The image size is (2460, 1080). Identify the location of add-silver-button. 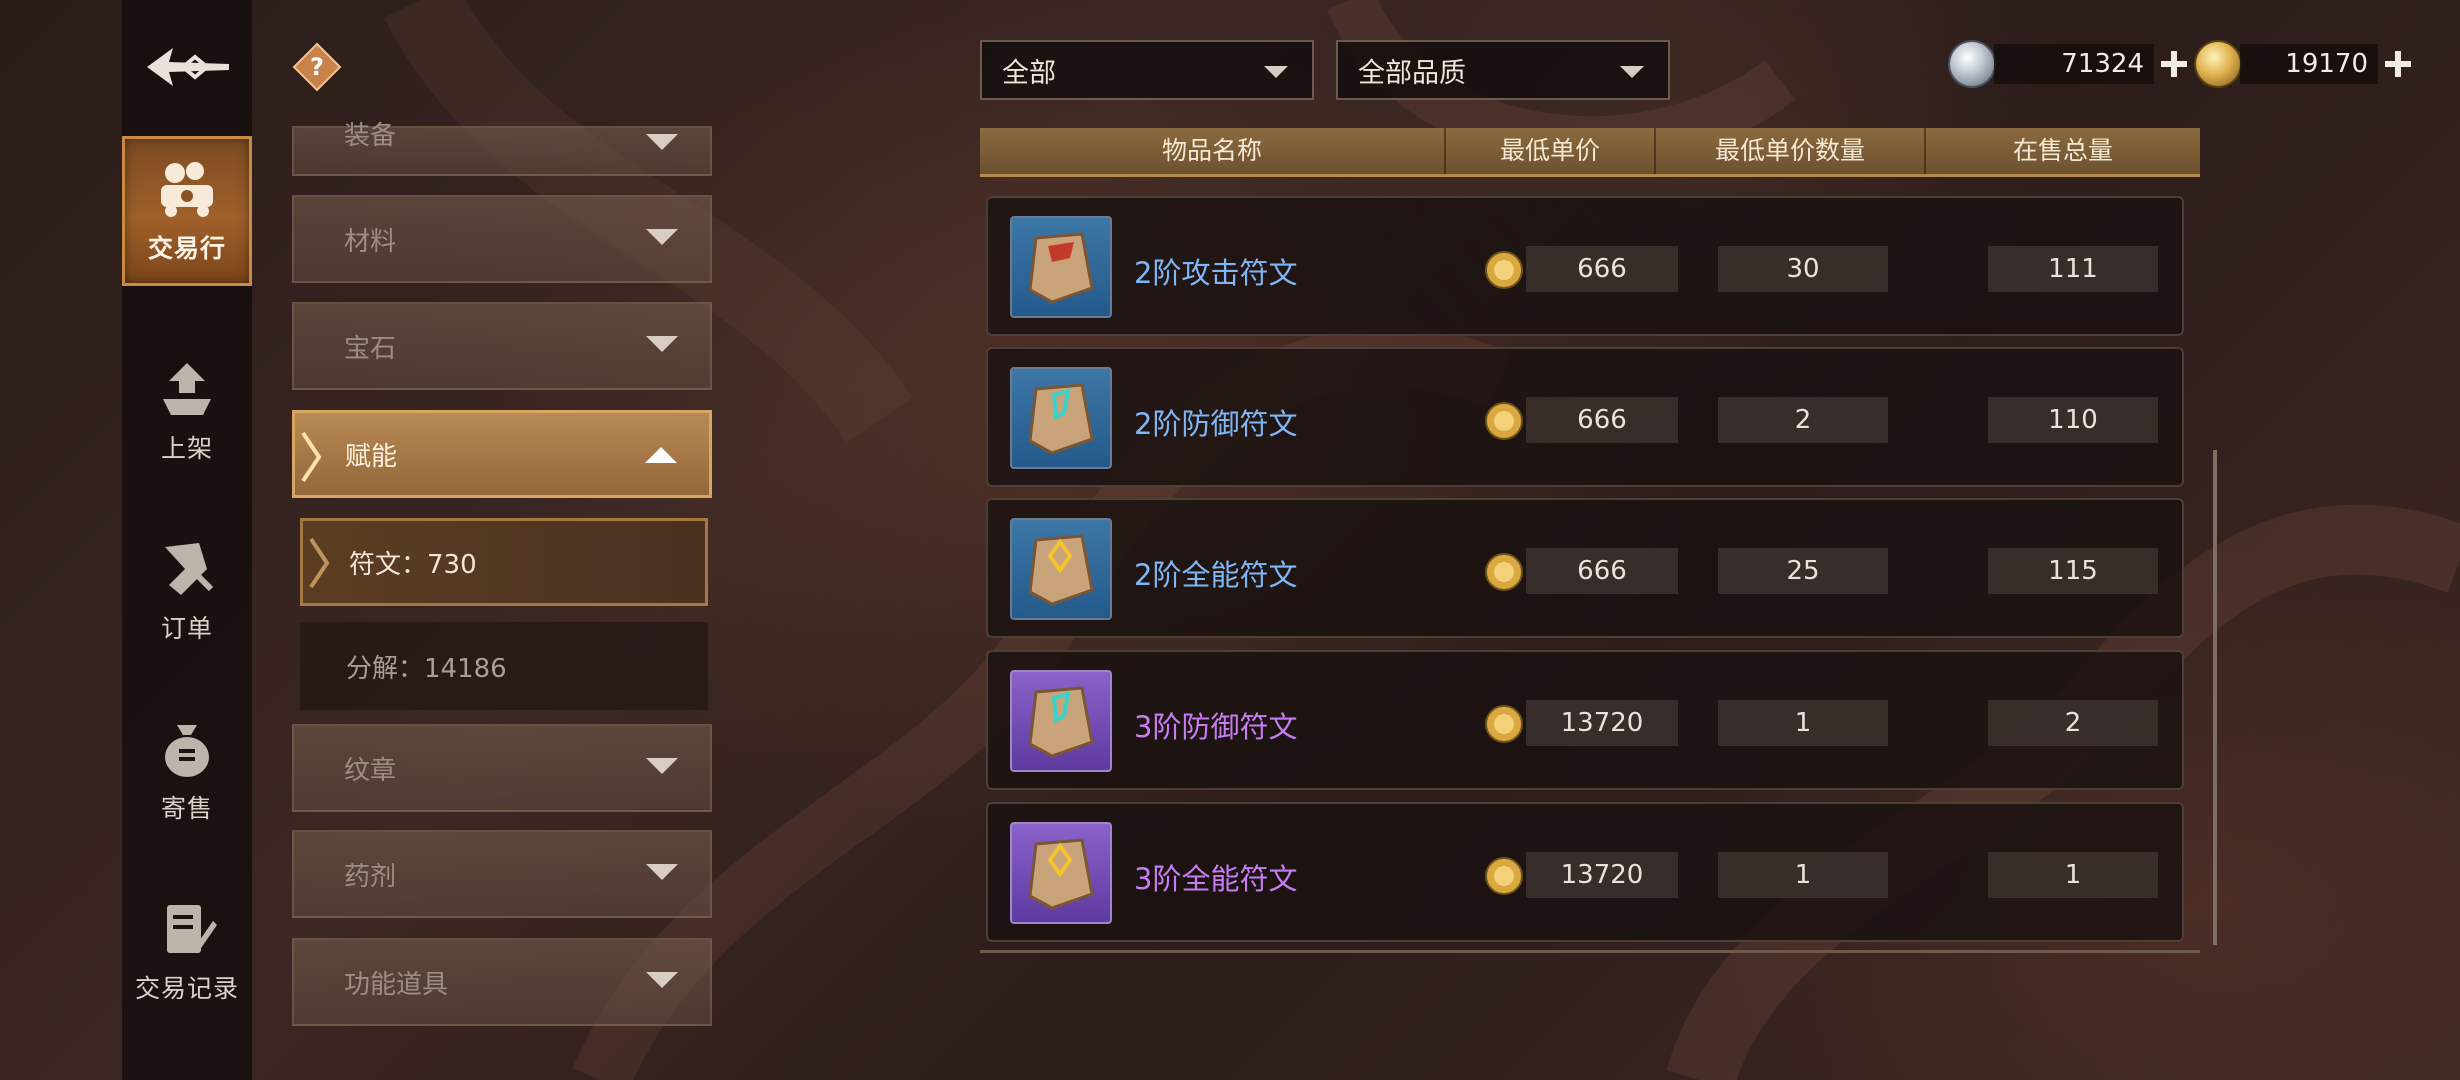
(2174, 64).